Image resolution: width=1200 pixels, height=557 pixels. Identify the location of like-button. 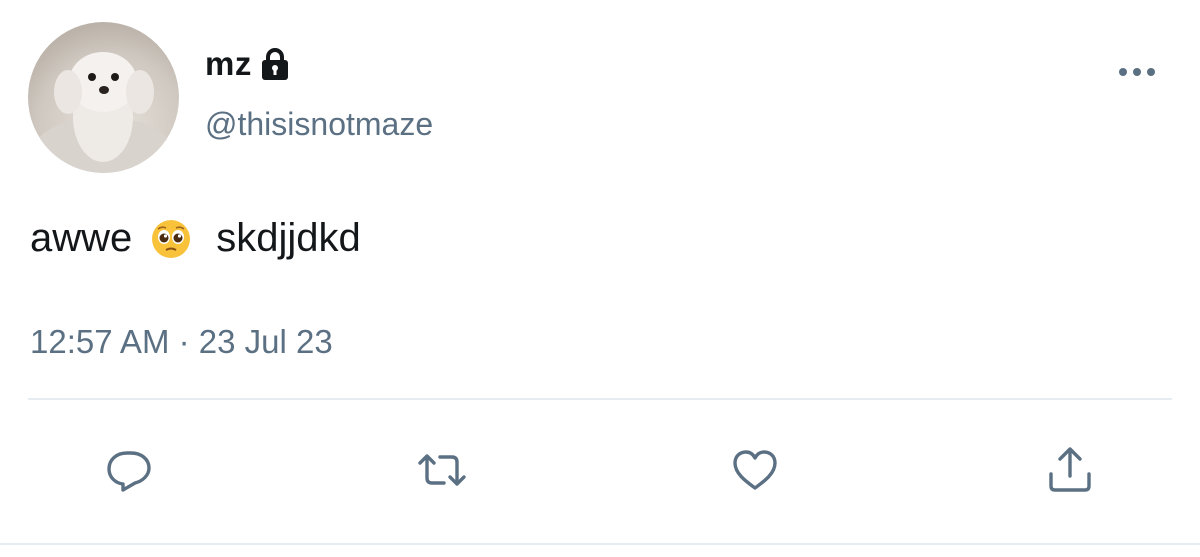
(755, 470).